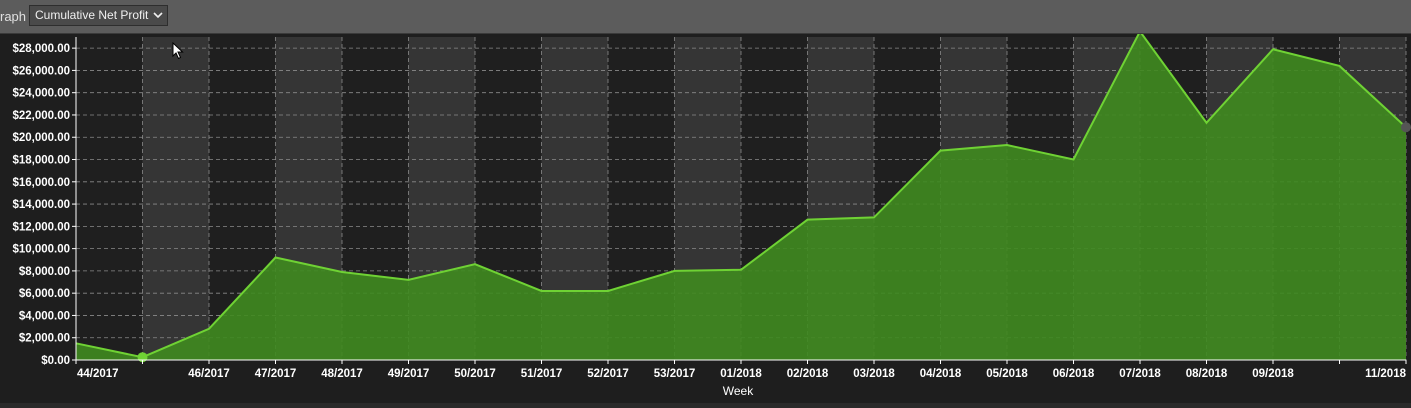  Describe the element at coordinates (41, 49) in the screenshot. I see `y-tick-label: $28,000.00` at that location.